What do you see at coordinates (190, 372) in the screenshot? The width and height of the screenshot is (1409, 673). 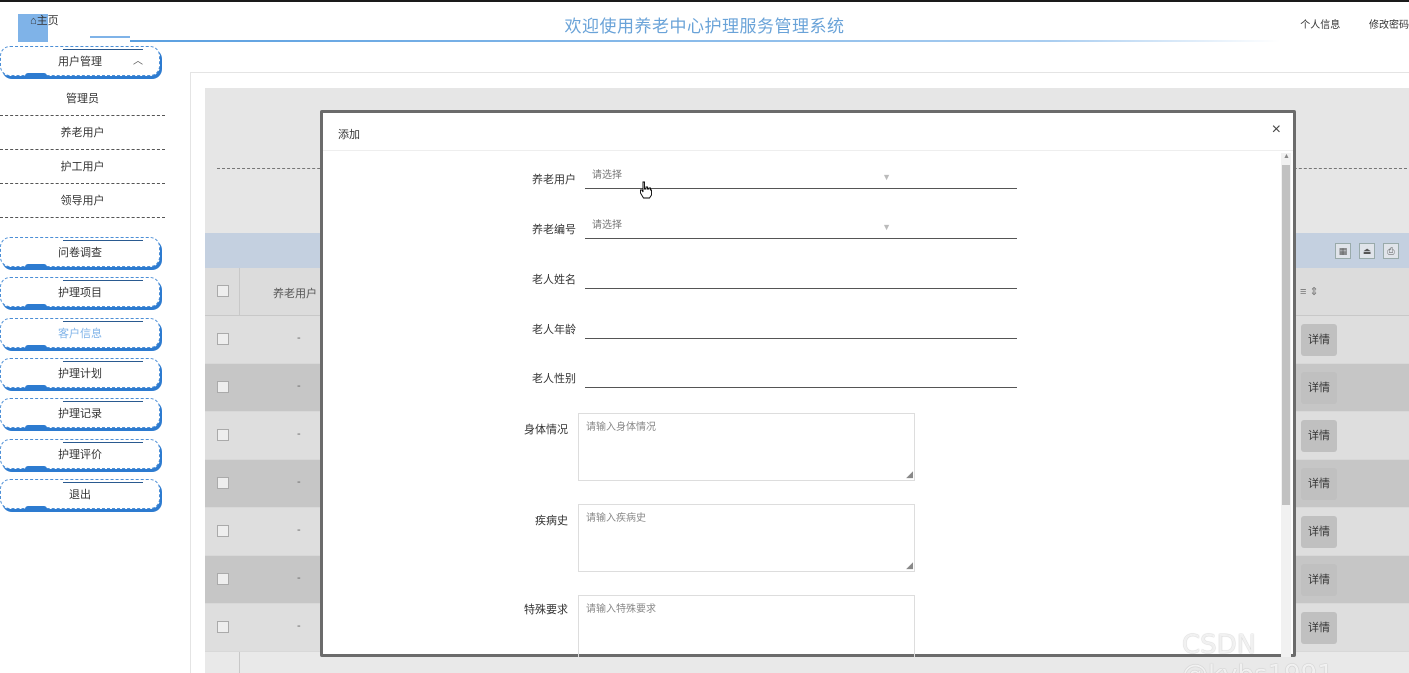 I see `main-divider` at bounding box center [190, 372].